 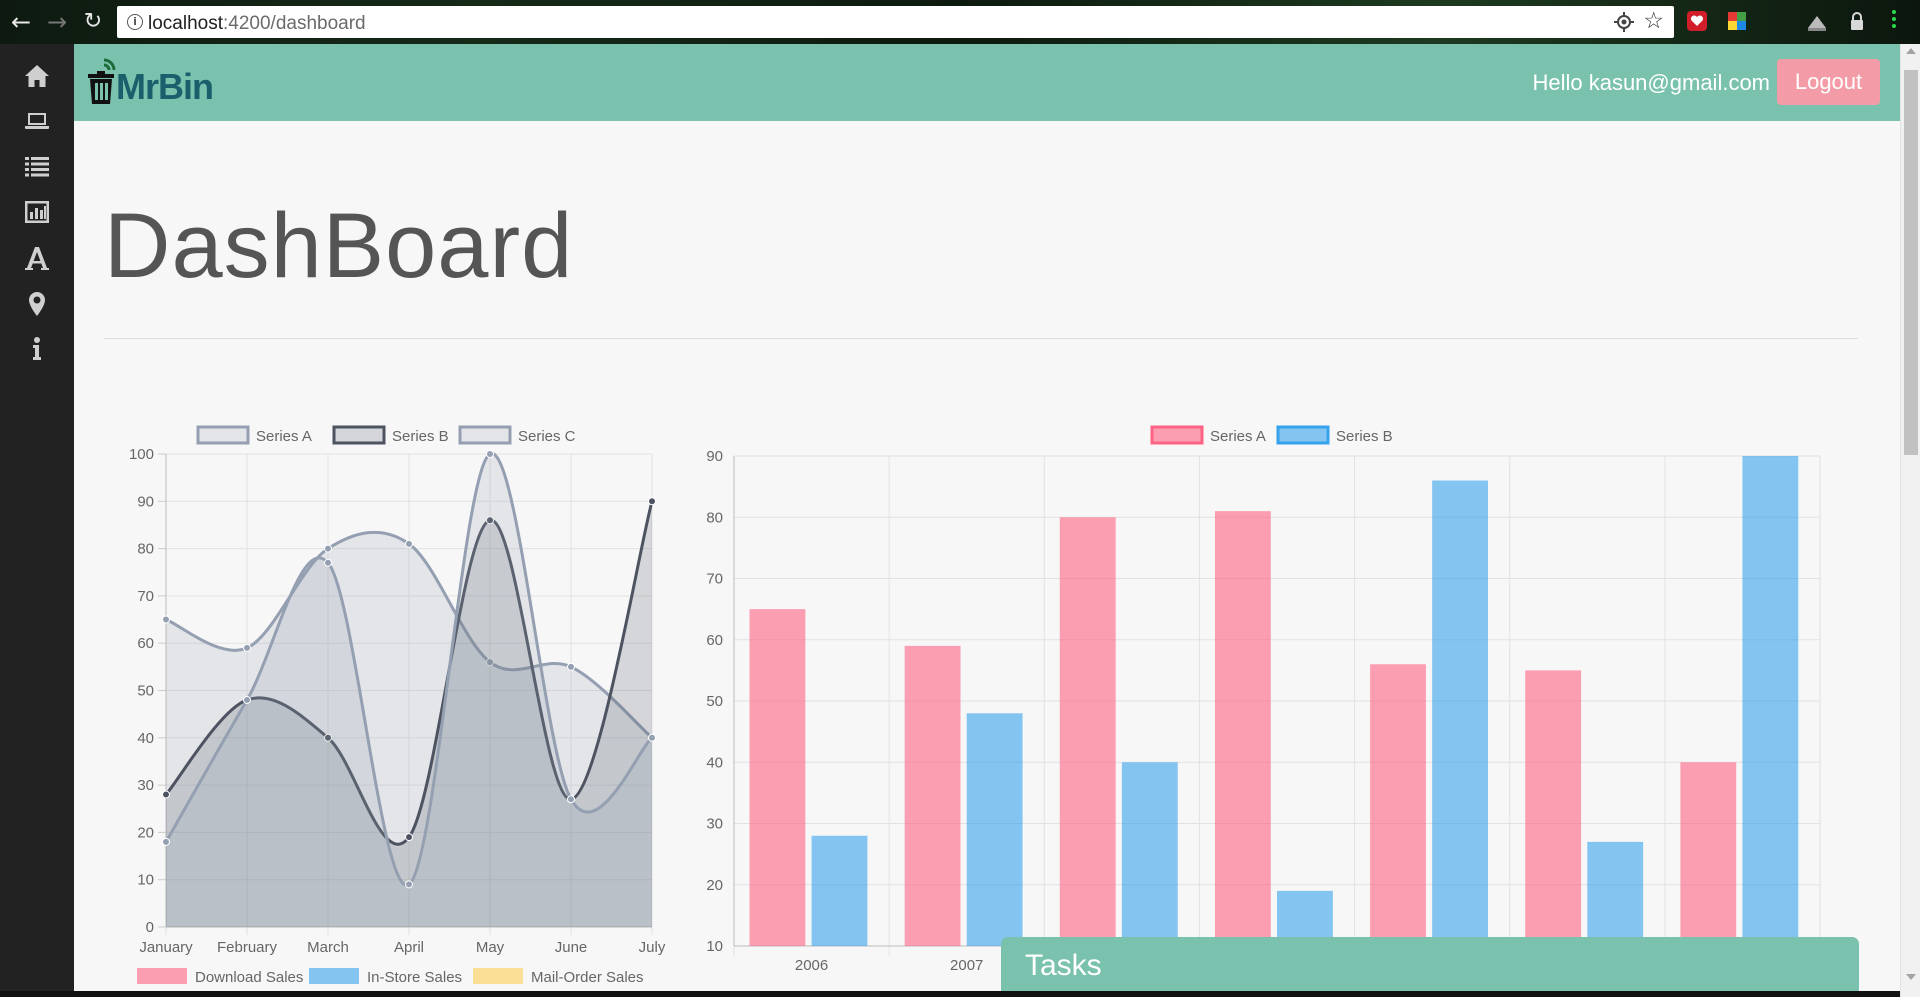 I want to click on map-marker-icon, so click(x=37, y=304).